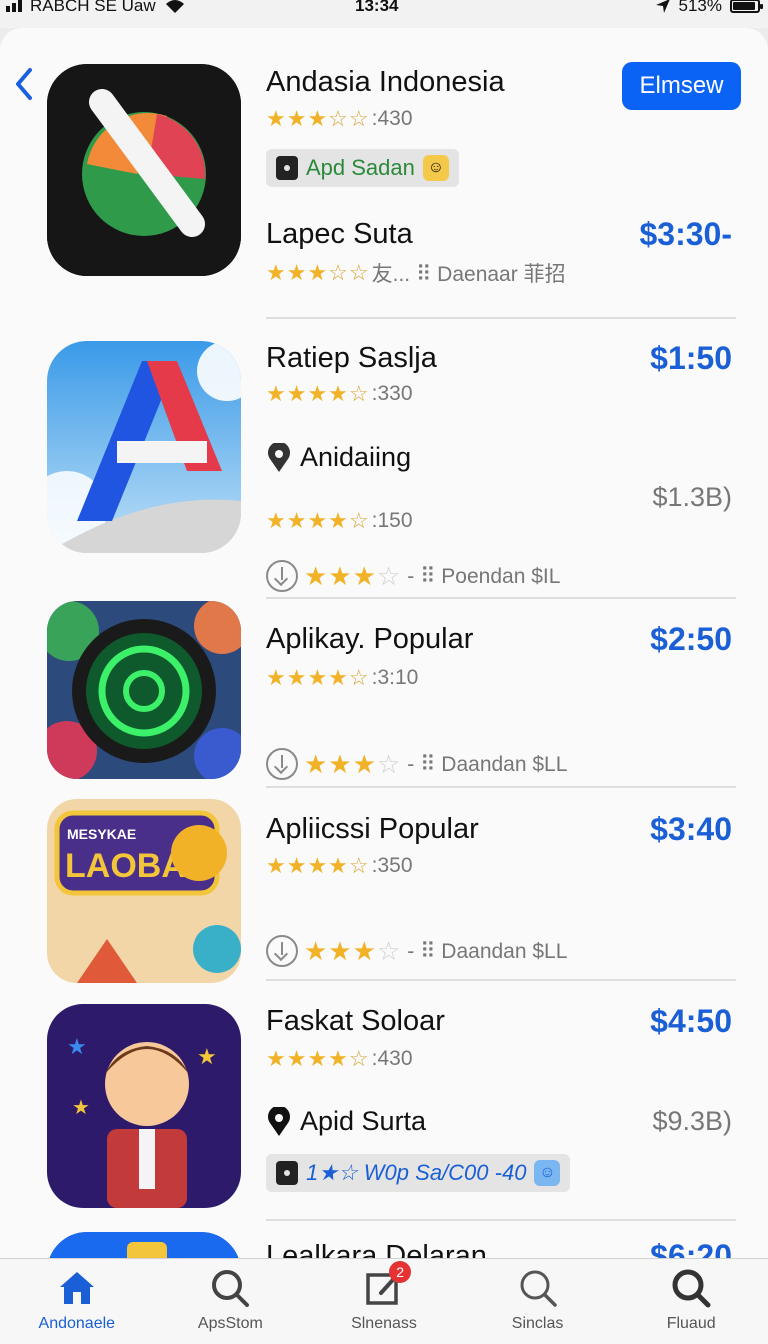 This screenshot has height=1344, width=768. What do you see at coordinates (279, 1121) in the screenshot?
I see `pin-icon` at bounding box center [279, 1121].